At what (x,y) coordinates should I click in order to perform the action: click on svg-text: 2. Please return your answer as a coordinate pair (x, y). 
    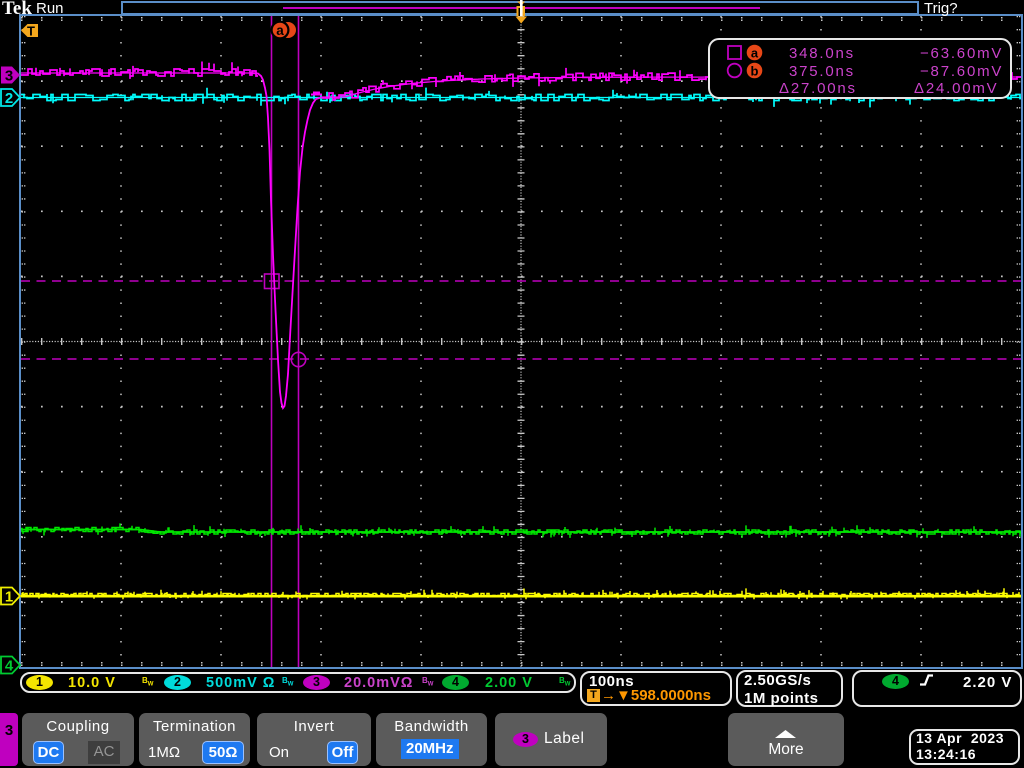
    Looking at the image, I should click on (9, 98).